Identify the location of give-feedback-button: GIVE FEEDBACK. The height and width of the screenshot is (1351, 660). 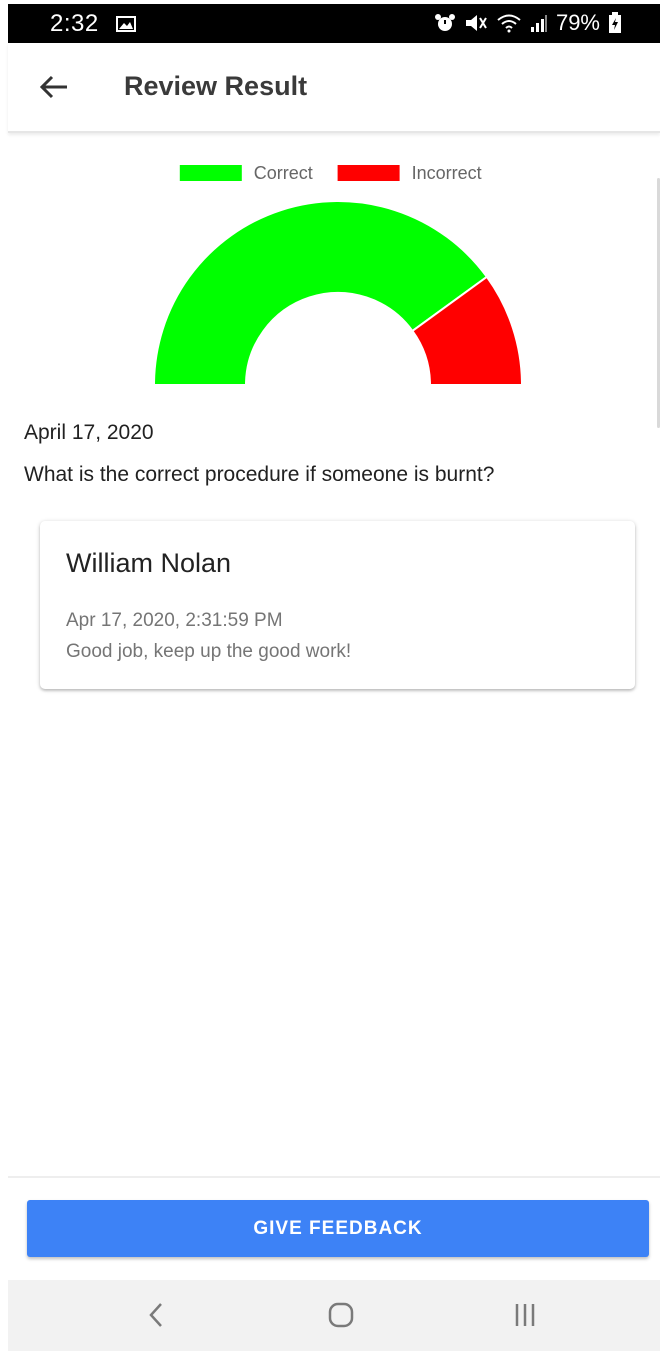
(338, 1228).